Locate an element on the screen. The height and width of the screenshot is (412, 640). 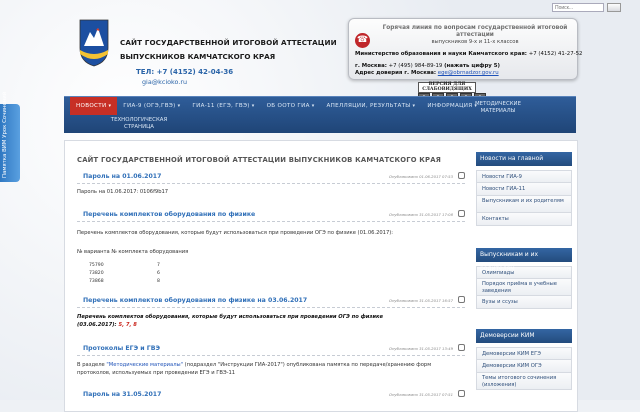
site-title: САЙТ ГОСУДАРСТВЕННОЙ ИТОГОВОЙ АТТЕСТАЦИИ is located at coordinates (228, 42).